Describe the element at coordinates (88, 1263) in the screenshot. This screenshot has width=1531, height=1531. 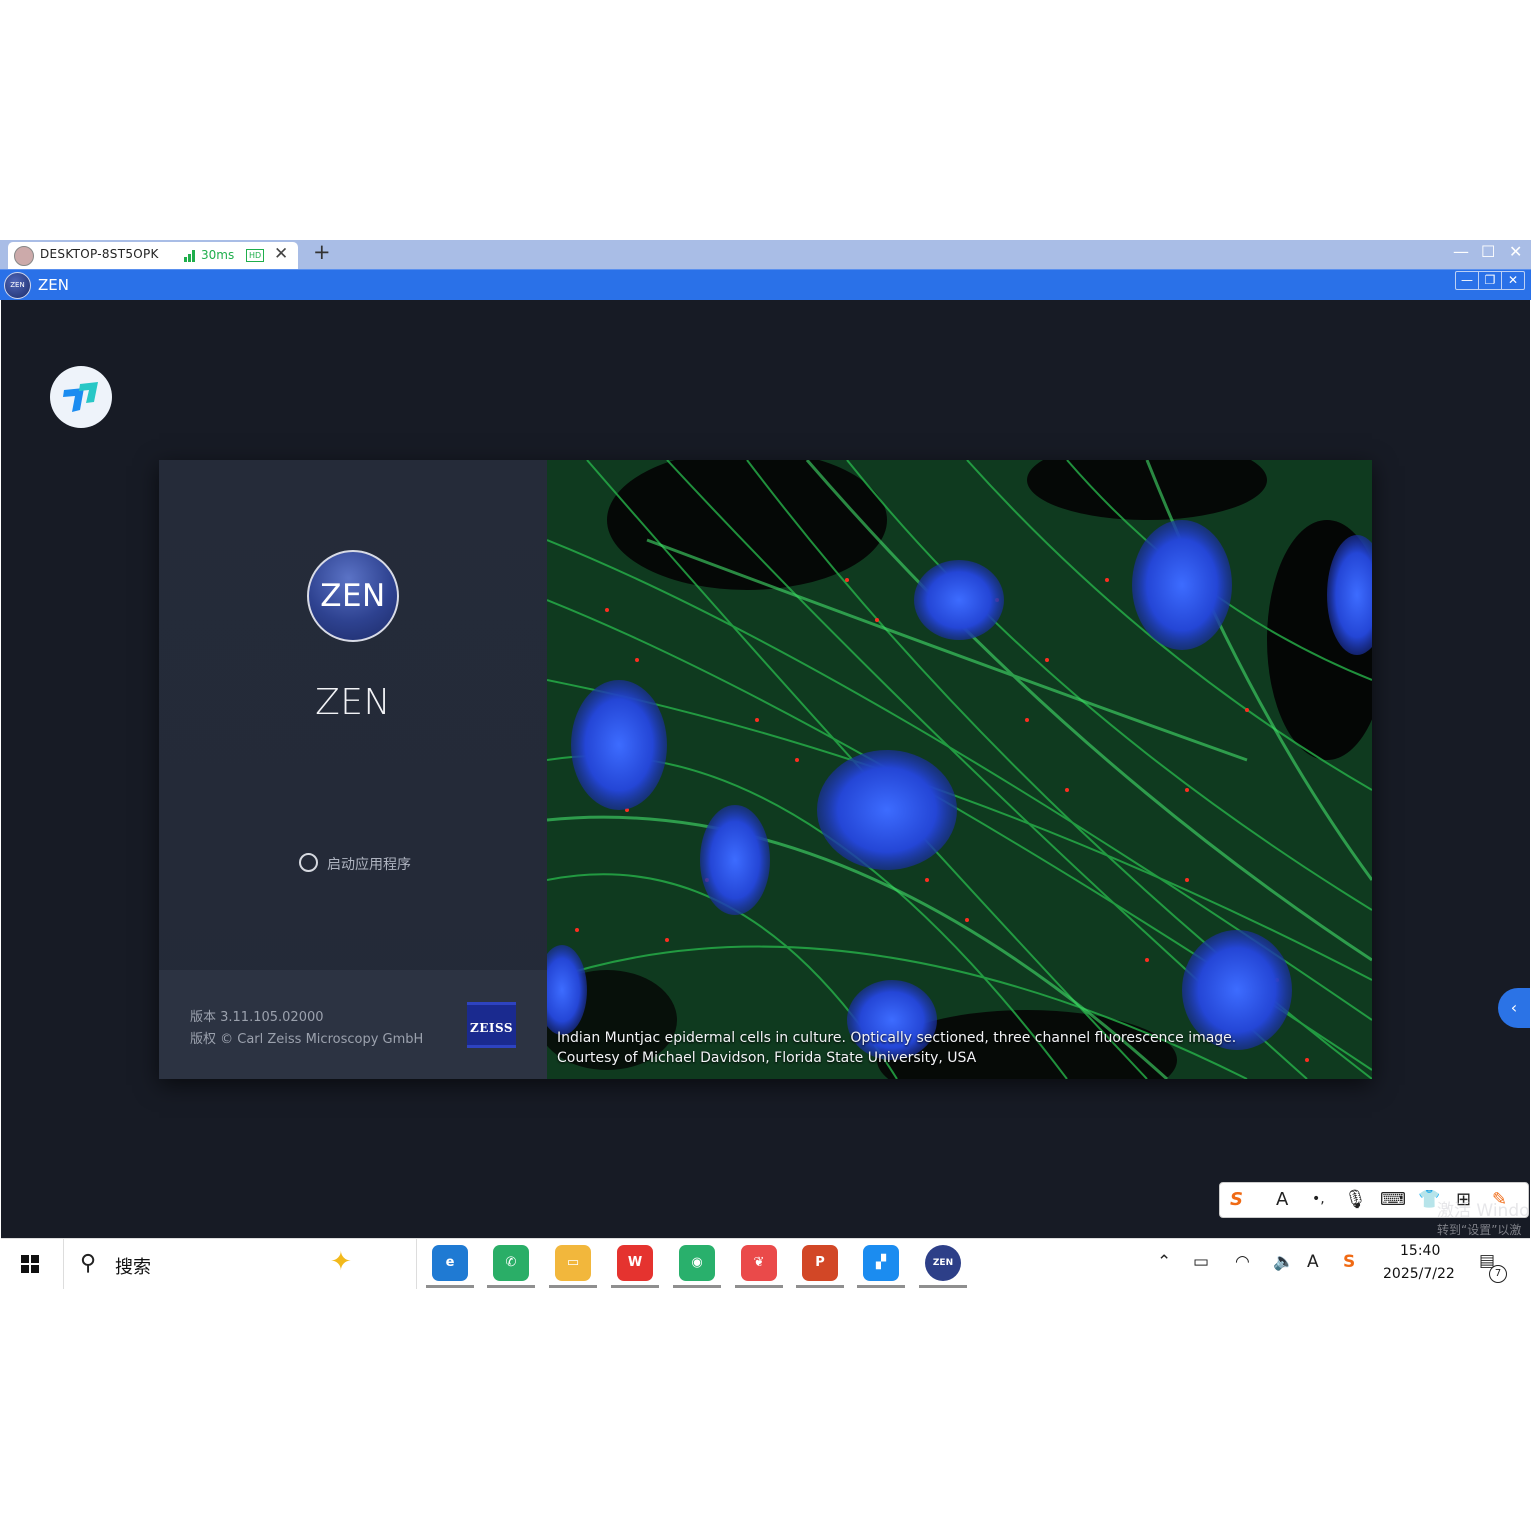
I see `search-icon: ⚲` at that location.